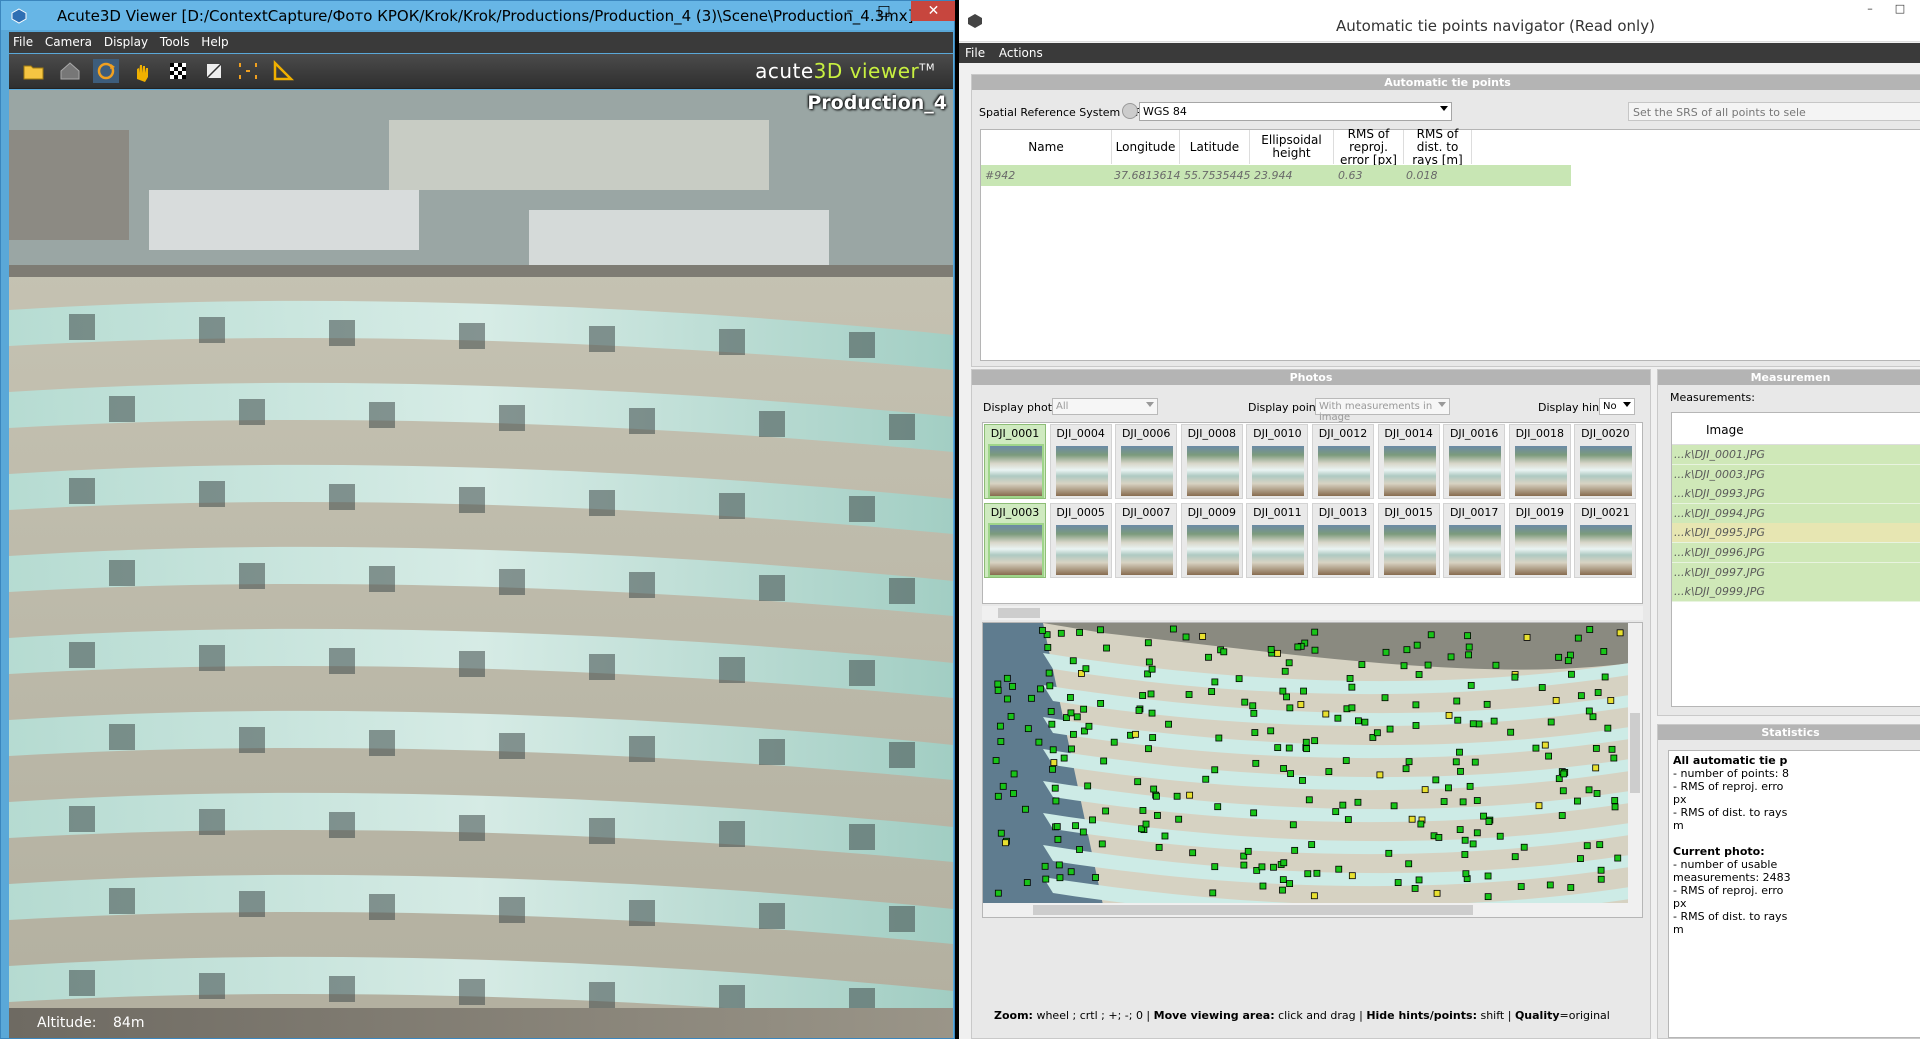 Image resolution: width=1920 pixels, height=1039 pixels. Describe the element at coordinates (23, 40) in the screenshot. I see `menu-file: File` at that location.